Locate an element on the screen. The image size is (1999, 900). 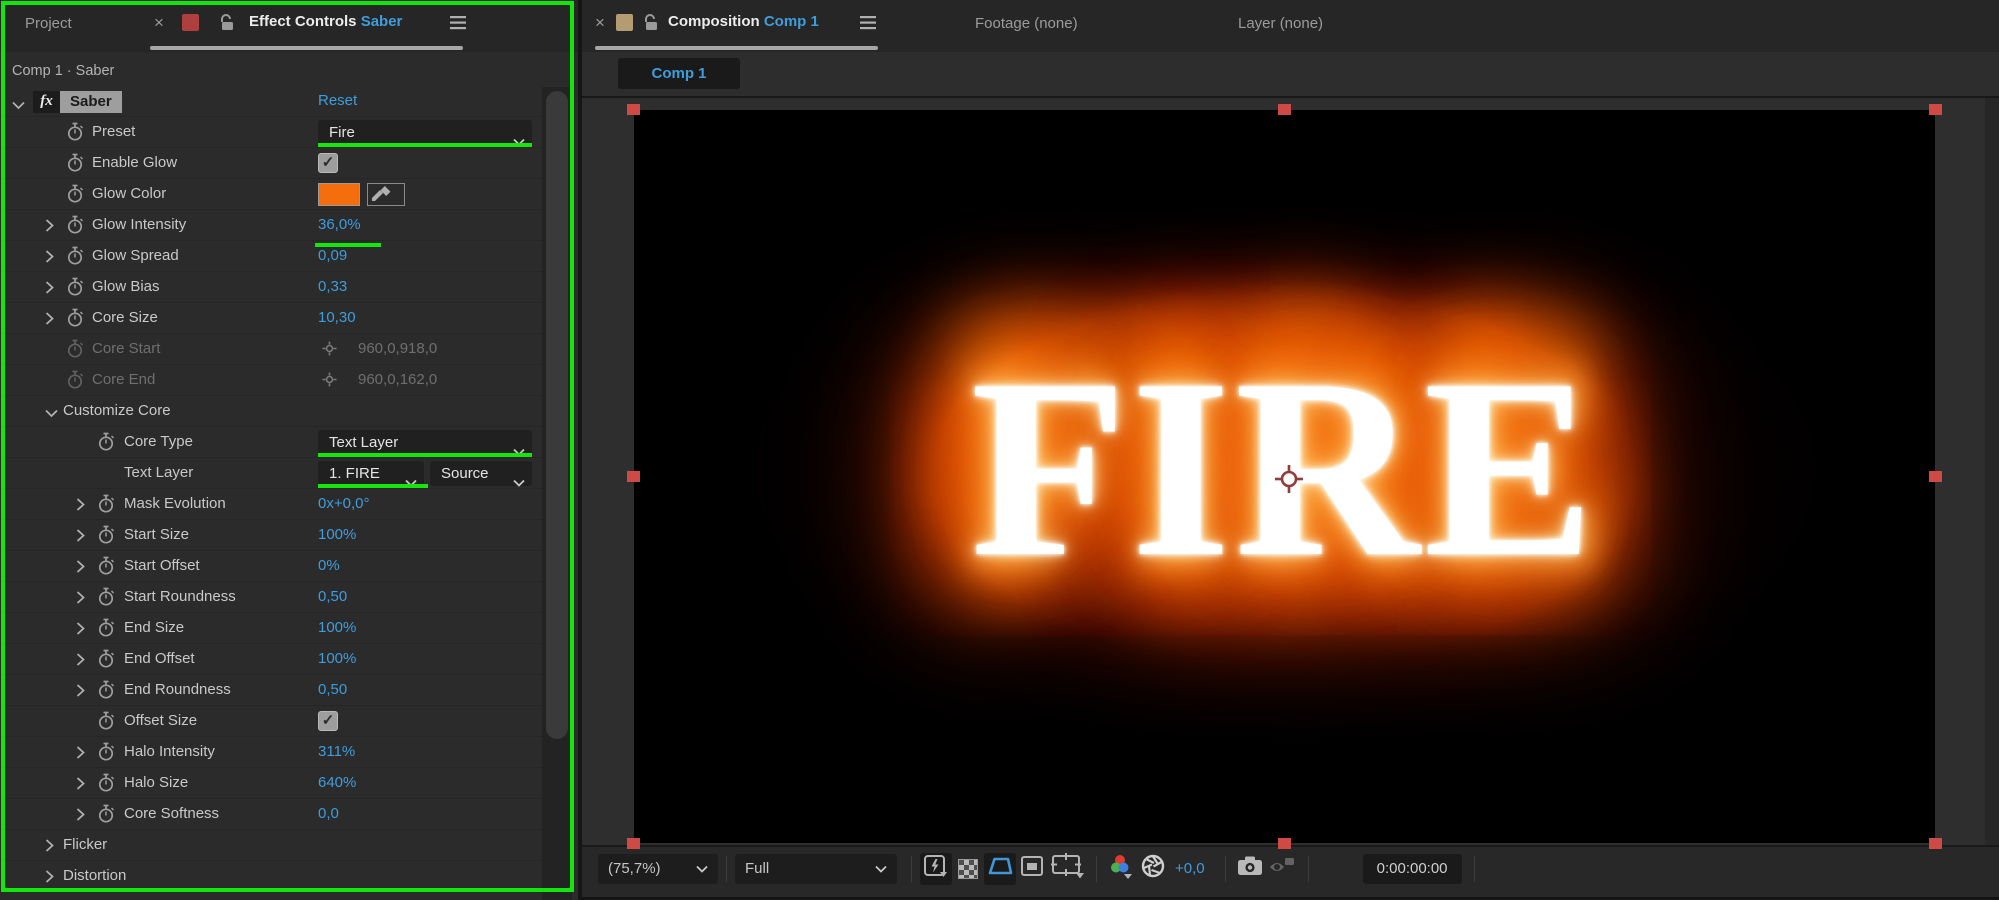
tab-composition: Composition Comp 1 is located at coordinates (743, 21).